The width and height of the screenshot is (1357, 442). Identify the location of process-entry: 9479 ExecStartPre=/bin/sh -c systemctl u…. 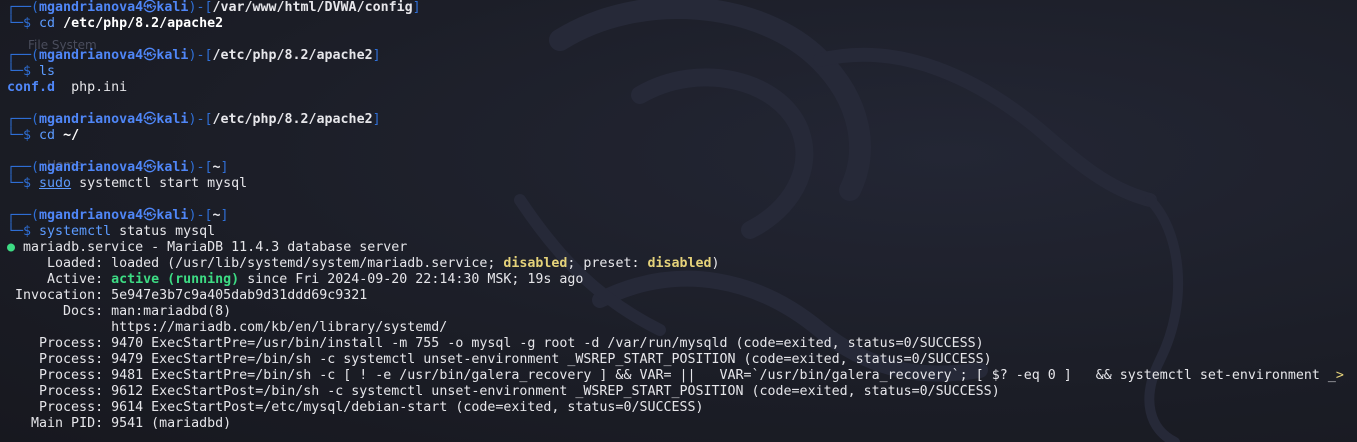
(551, 359).